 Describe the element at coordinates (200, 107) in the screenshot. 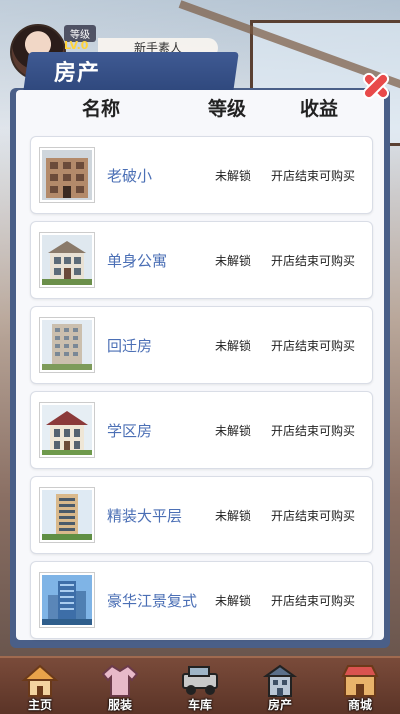

I see `column-headers: 名称 等级 收益` at that location.